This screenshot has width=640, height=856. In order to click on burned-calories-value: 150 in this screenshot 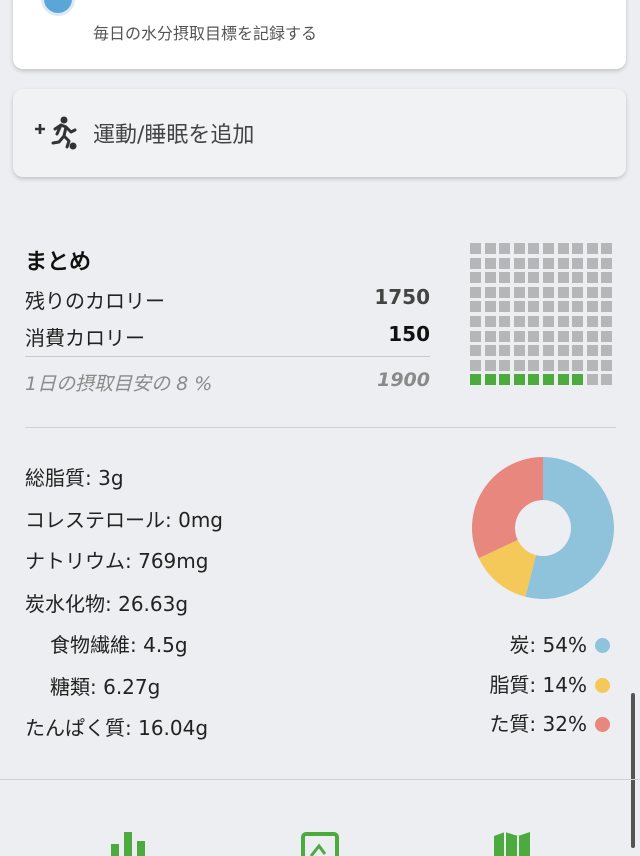, I will do `click(409, 334)`.